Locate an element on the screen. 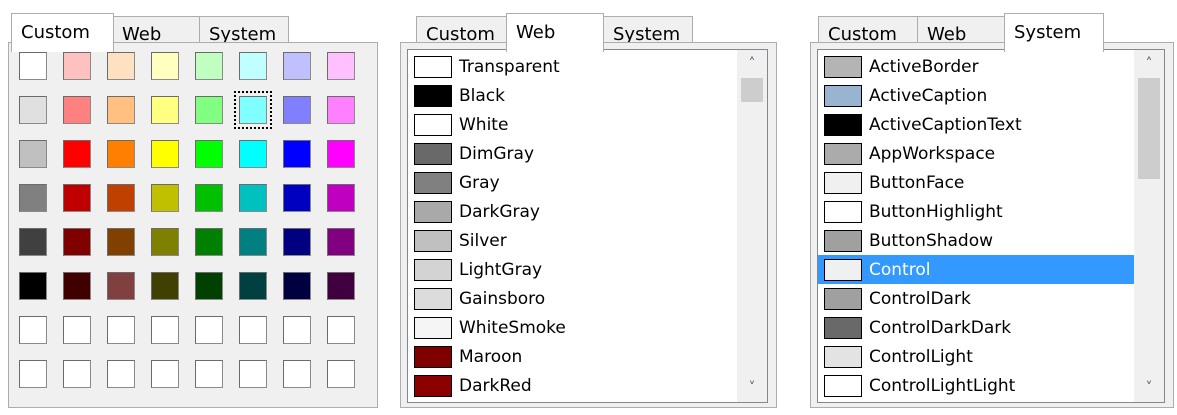  system-list-item: ActiveCaption is located at coordinates (976, 95).